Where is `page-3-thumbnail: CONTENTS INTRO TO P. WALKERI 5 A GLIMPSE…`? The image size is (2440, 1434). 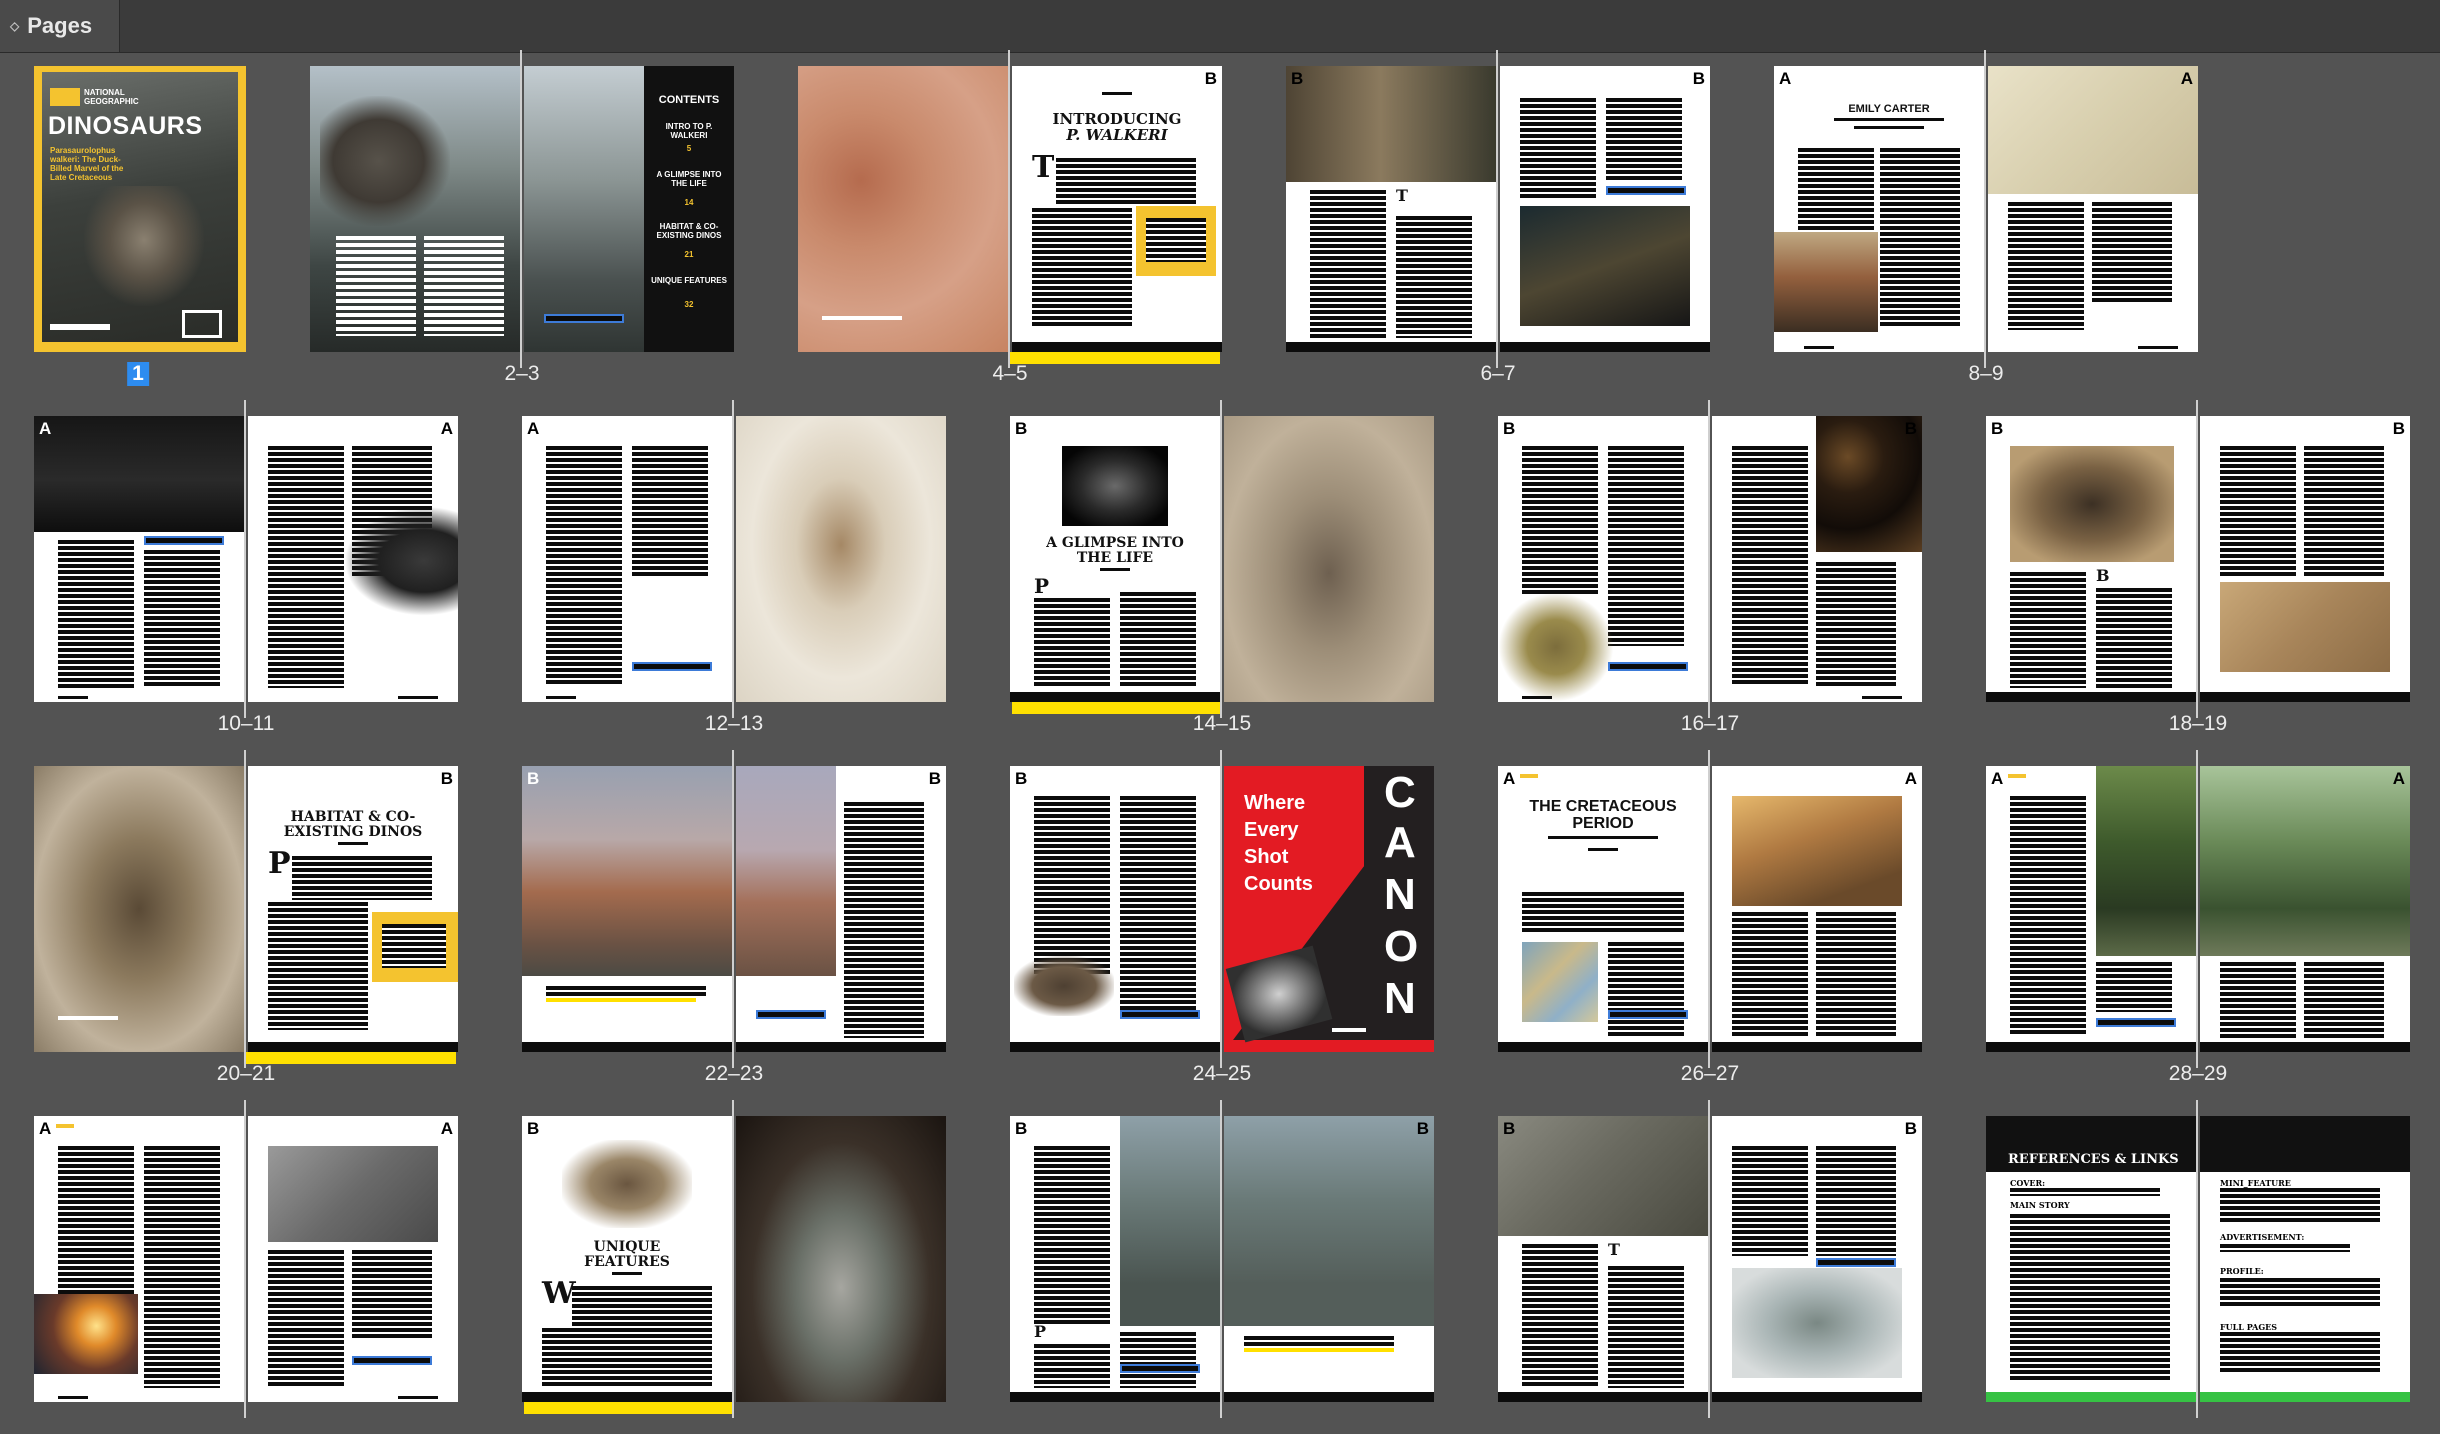
page-3-thumbnail: CONTENTS INTRO TO P. WALKERI 5 A GLIMPSE… is located at coordinates (629, 209).